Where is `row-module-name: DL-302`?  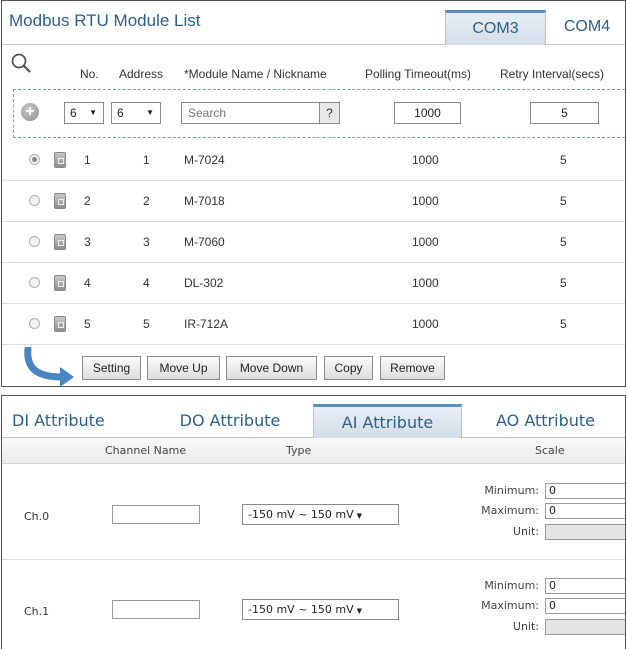
row-module-name: DL-302 is located at coordinates (204, 283).